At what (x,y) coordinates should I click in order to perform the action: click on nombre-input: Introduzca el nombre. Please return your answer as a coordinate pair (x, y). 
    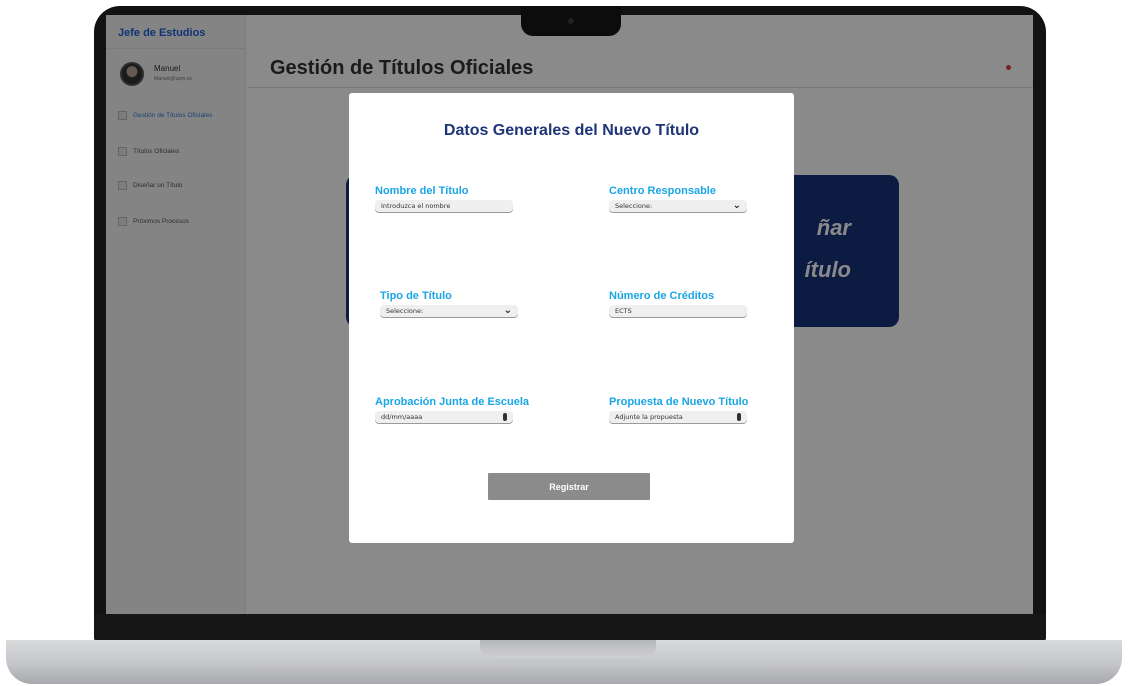
    Looking at the image, I should click on (444, 206).